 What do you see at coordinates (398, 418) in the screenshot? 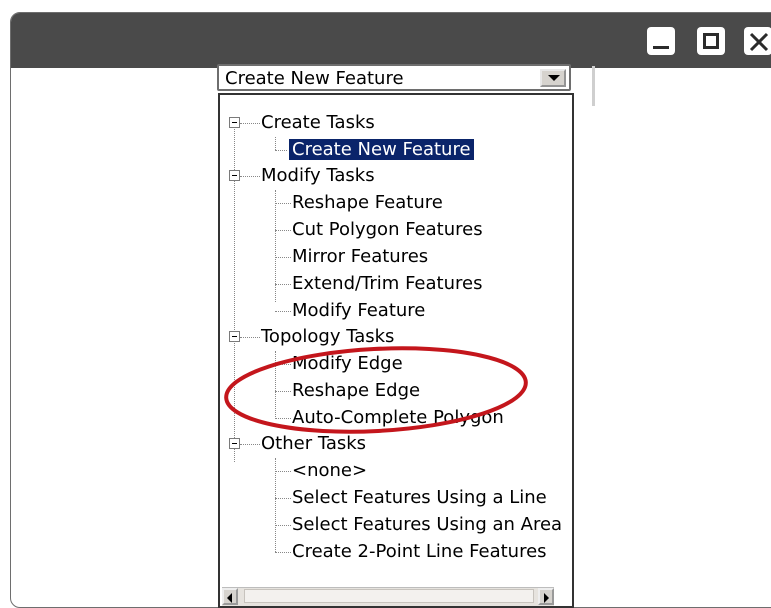
I see `tree-item-auto-complete-polygon: Auto-Complete Polygon` at bounding box center [398, 418].